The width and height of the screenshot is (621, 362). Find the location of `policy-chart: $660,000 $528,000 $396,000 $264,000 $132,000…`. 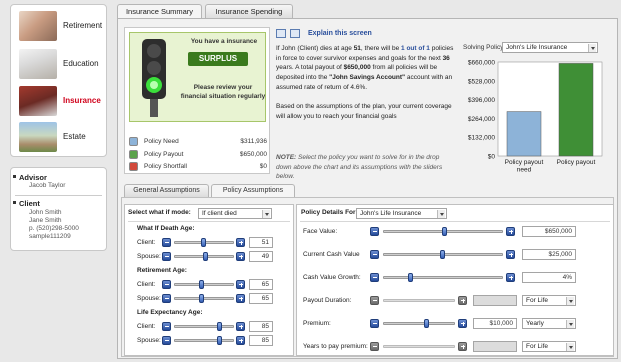

policy-chart: $660,000 $528,000 $396,000 $264,000 $132,000… is located at coordinates (535, 117).